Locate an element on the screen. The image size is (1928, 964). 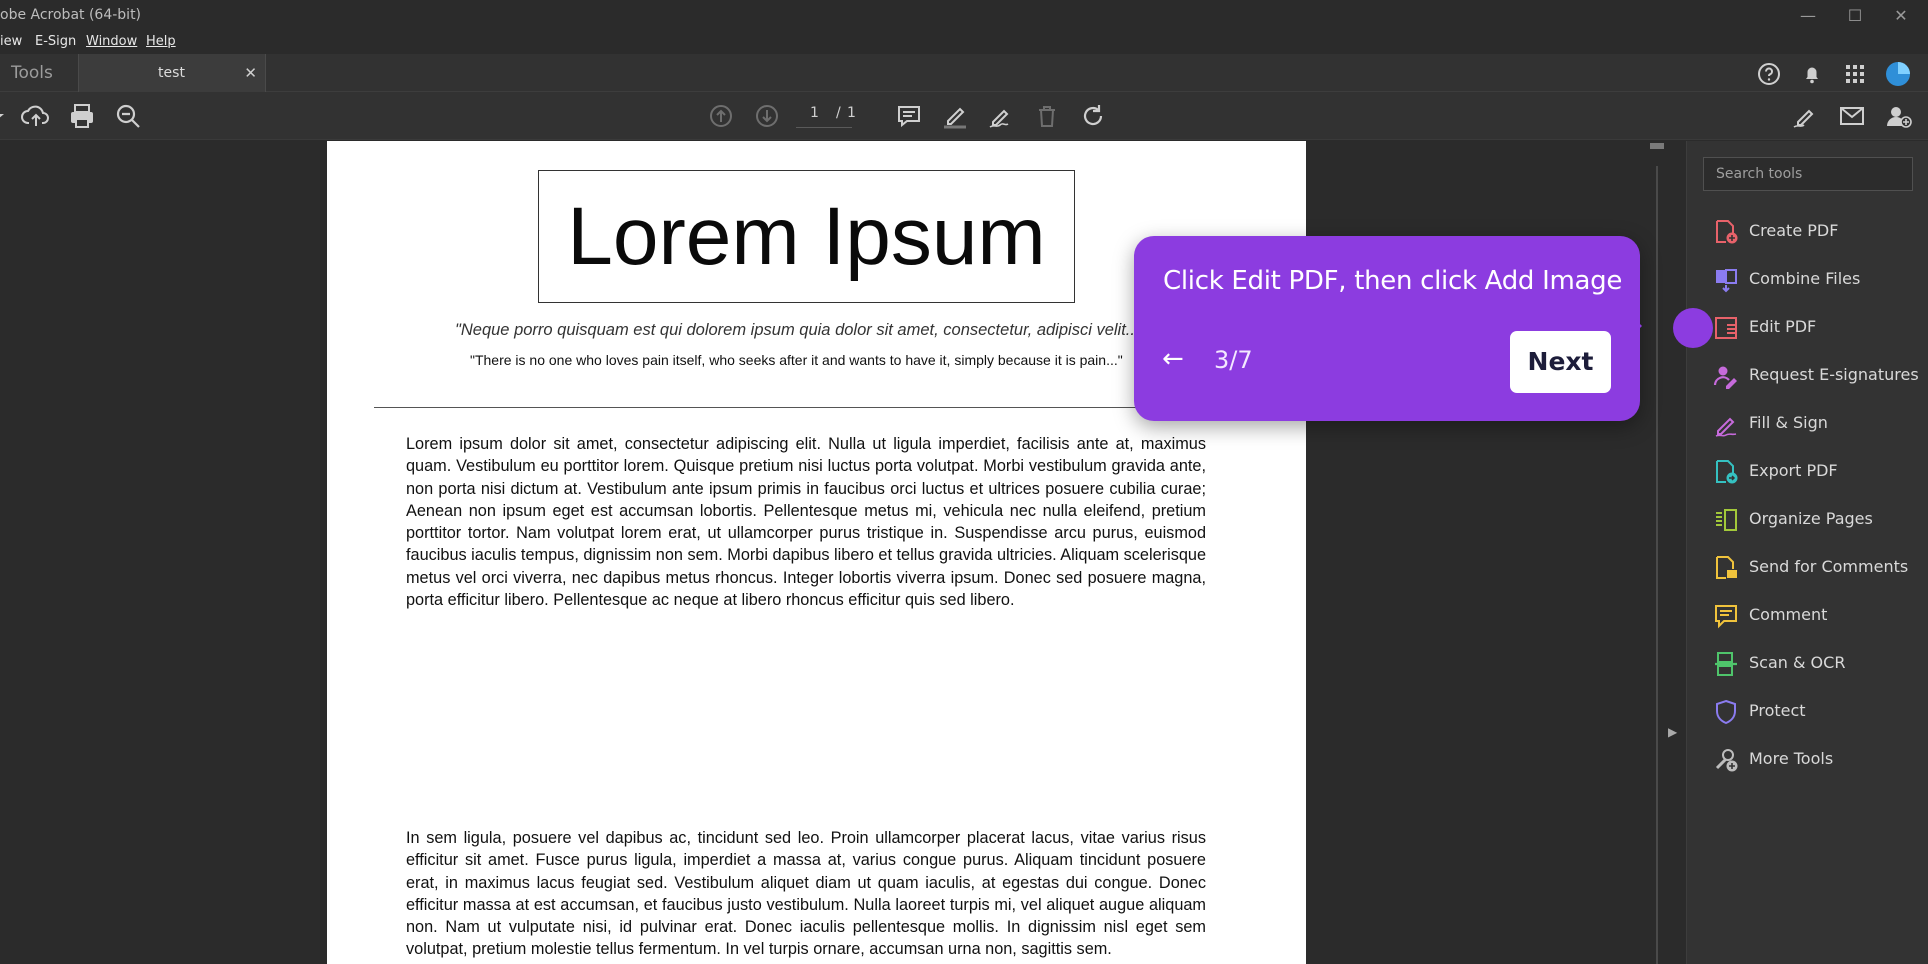
delete-icon is located at coordinates (1047, 116).